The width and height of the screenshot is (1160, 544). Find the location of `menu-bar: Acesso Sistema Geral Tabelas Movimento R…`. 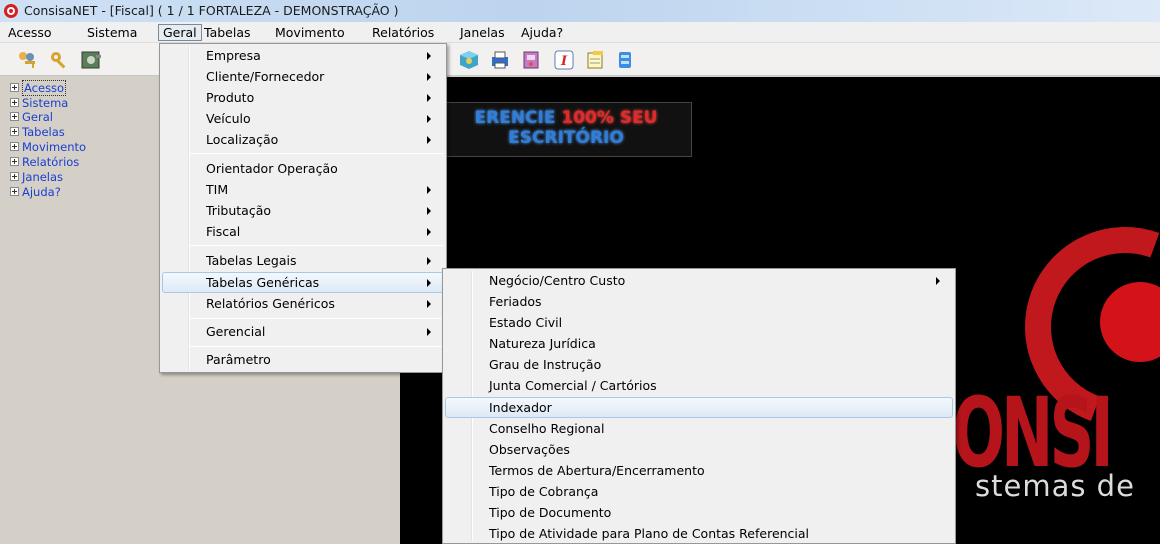

menu-bar: Acesso Sistema Geral Tabelas Movimento R… is located at coordinates (580, 32).